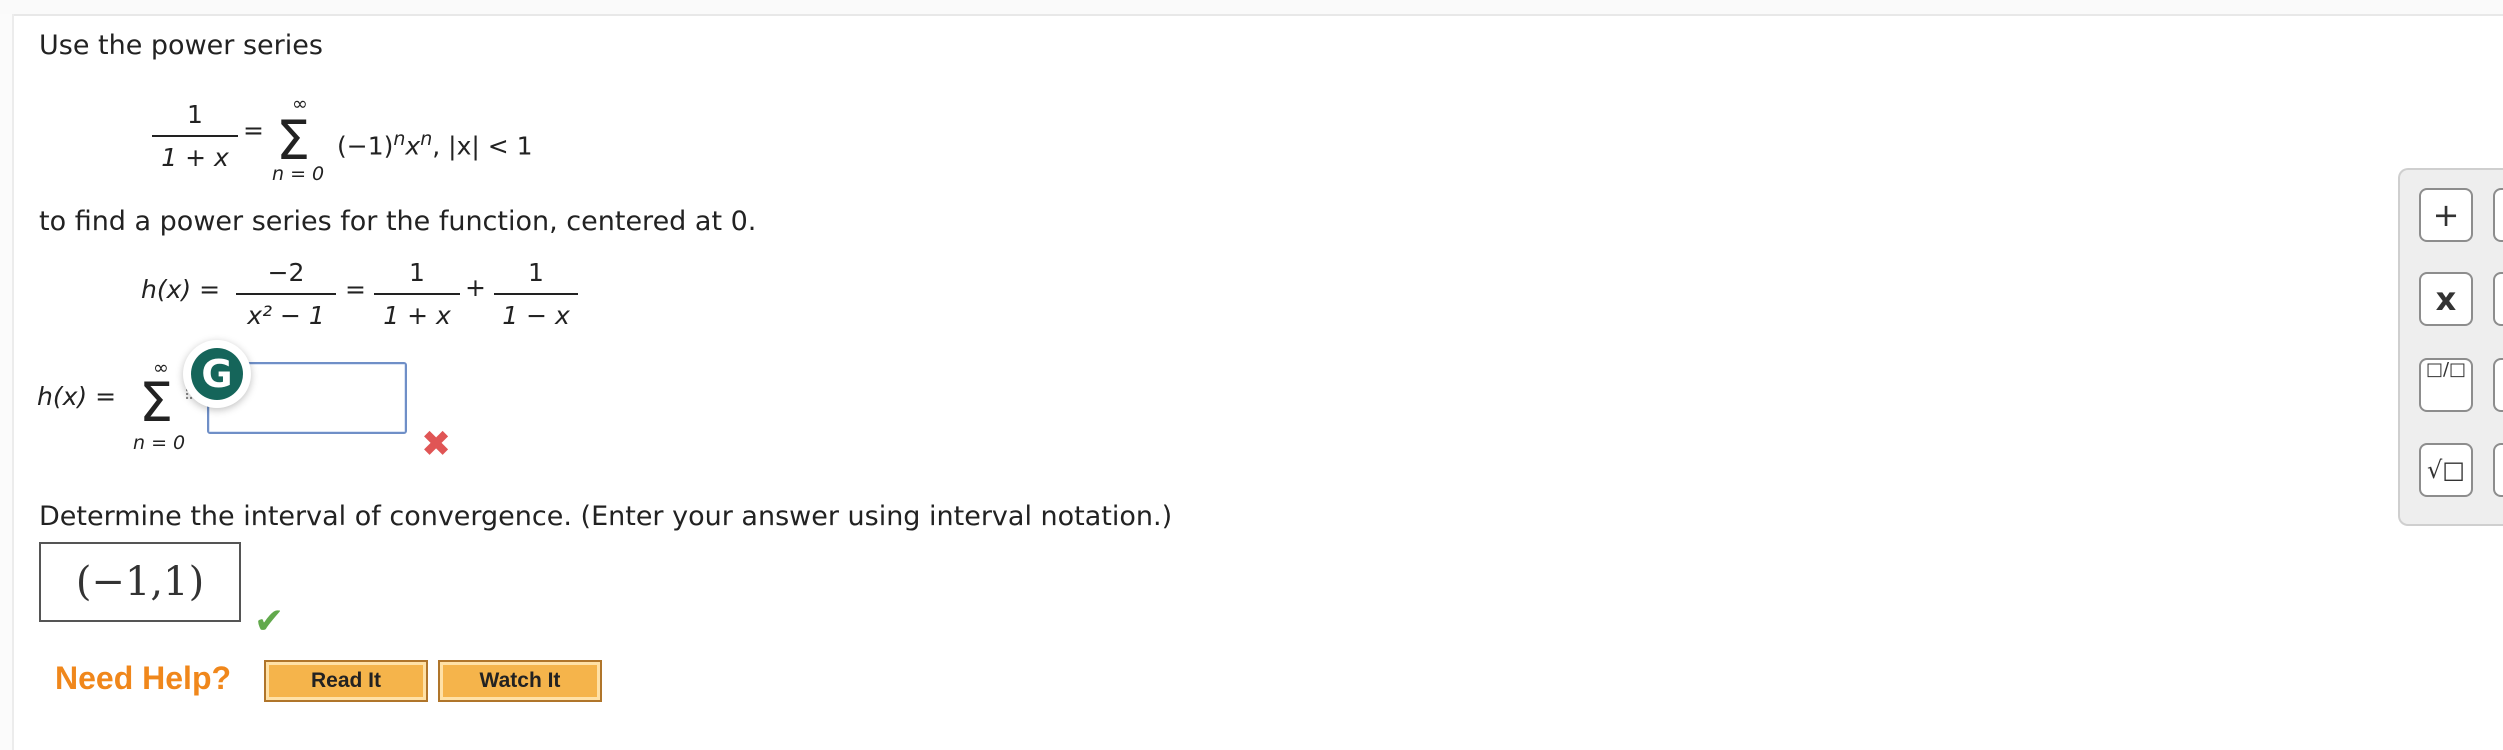 The width and height of the screenshot is (2503, 750). What do you see at coordinates (1251, 8) in the screenshot?
I see `top-border` at bounding box center [1251, 8].